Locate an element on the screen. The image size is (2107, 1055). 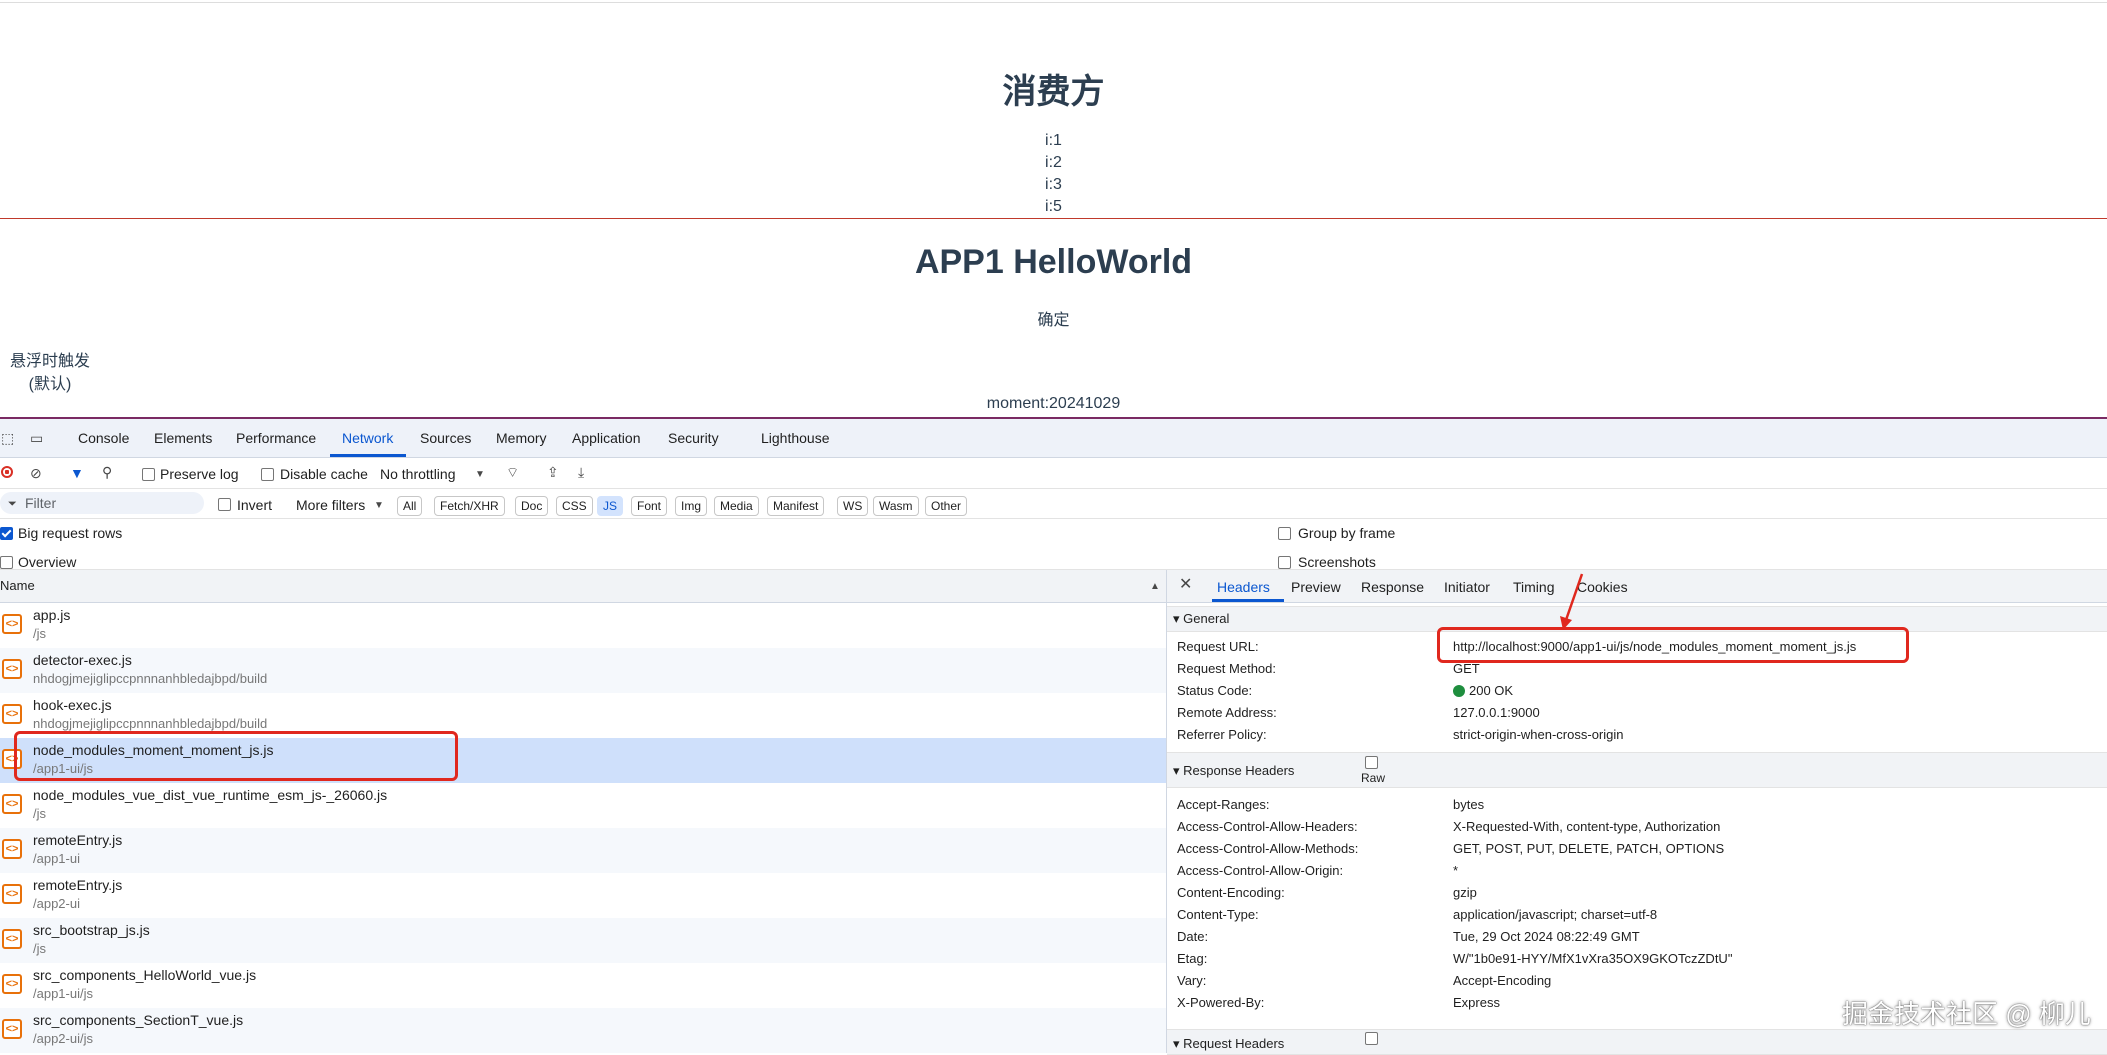
header-key: Access-Control-Allow-Origin: is located at coordinates (1260, 870).